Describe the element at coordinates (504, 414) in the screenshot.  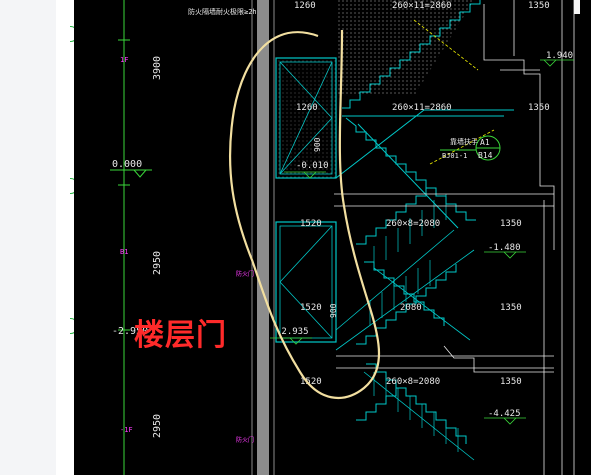
I see `elevation-text: -4.425` at that location.